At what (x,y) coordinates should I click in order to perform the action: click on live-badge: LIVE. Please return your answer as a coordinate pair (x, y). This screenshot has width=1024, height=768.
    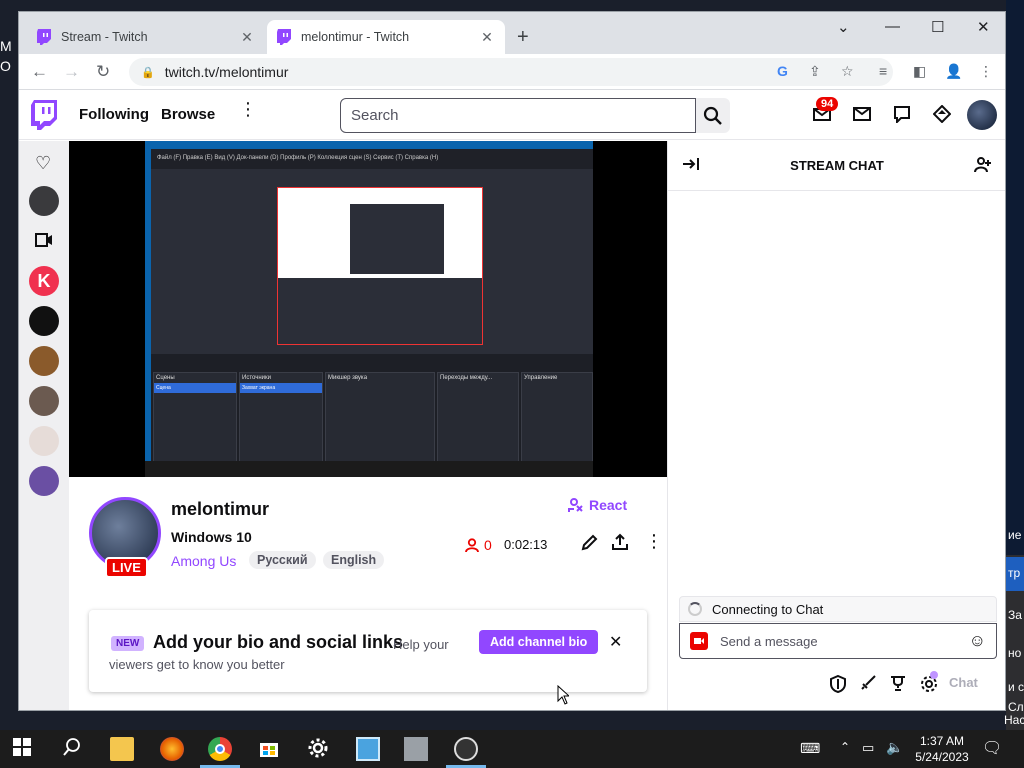
    Looking at the image, I should click on (126, 567).